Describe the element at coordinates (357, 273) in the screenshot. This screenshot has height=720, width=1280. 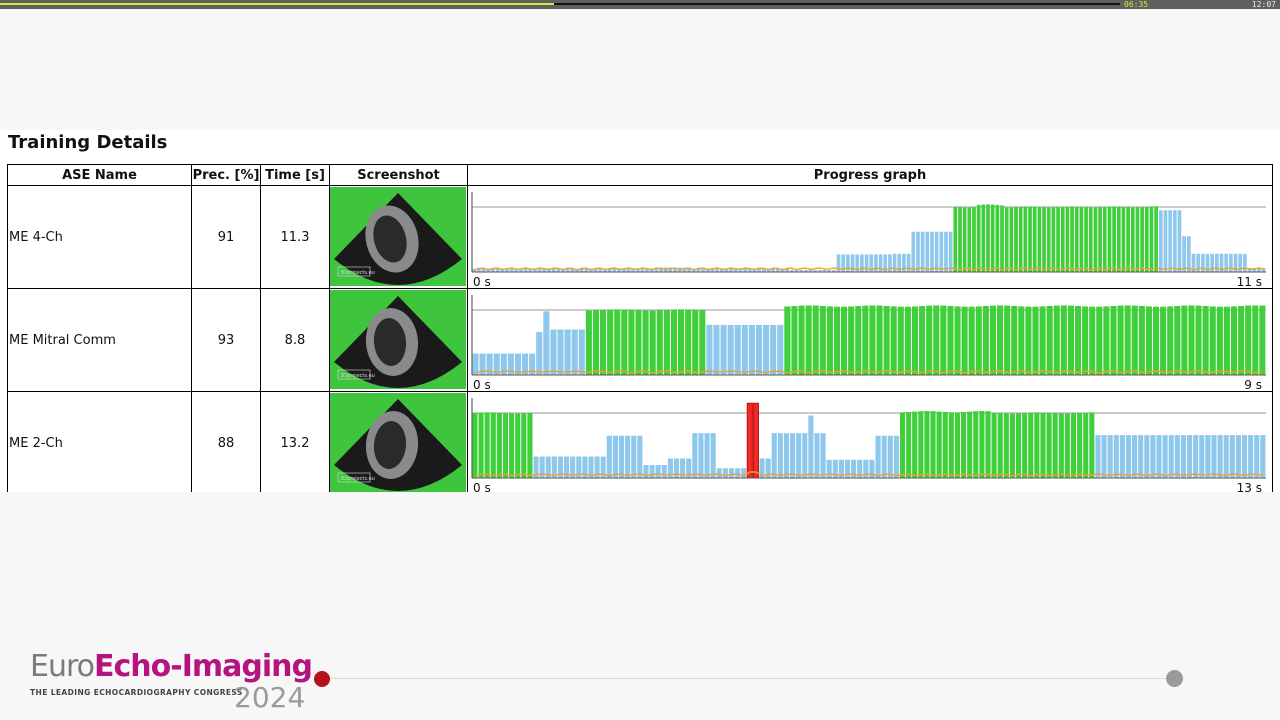
I see `screenshot-caption: 3Dprojects.eu` at that location.